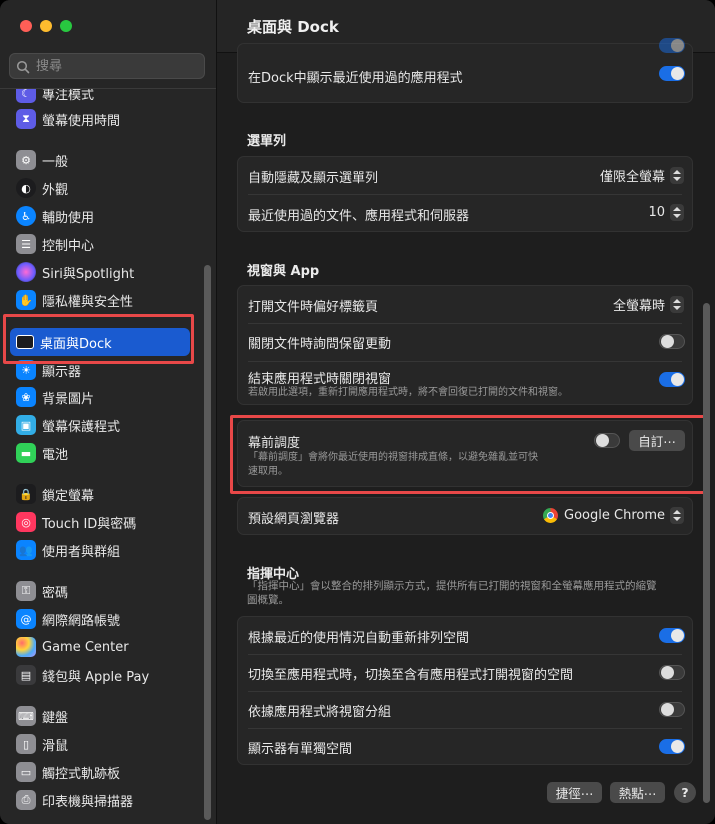 The width and height of the screenshot is (715, 824). What do you see at coordinates (100, 160) in the screenshot?
I see `sidebar-item-general: ⚙ 一般` at bounding box center [100, 160].